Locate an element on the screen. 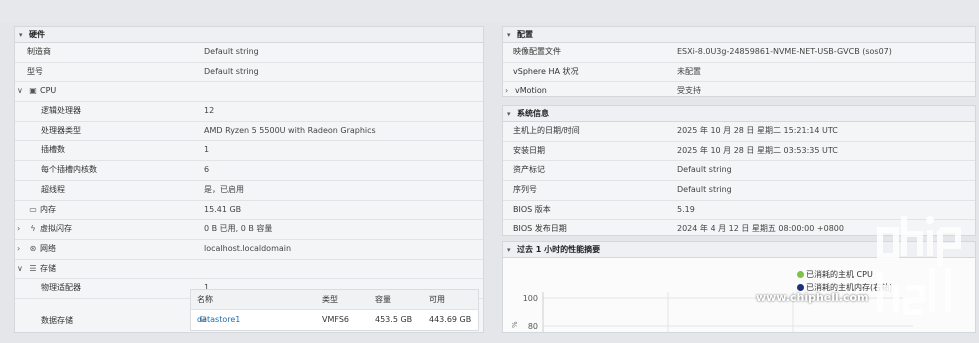 The height and width of the screenshot is (343, 979). label-bios-version: BIOS 版本 is located at coordinates (532, 209).